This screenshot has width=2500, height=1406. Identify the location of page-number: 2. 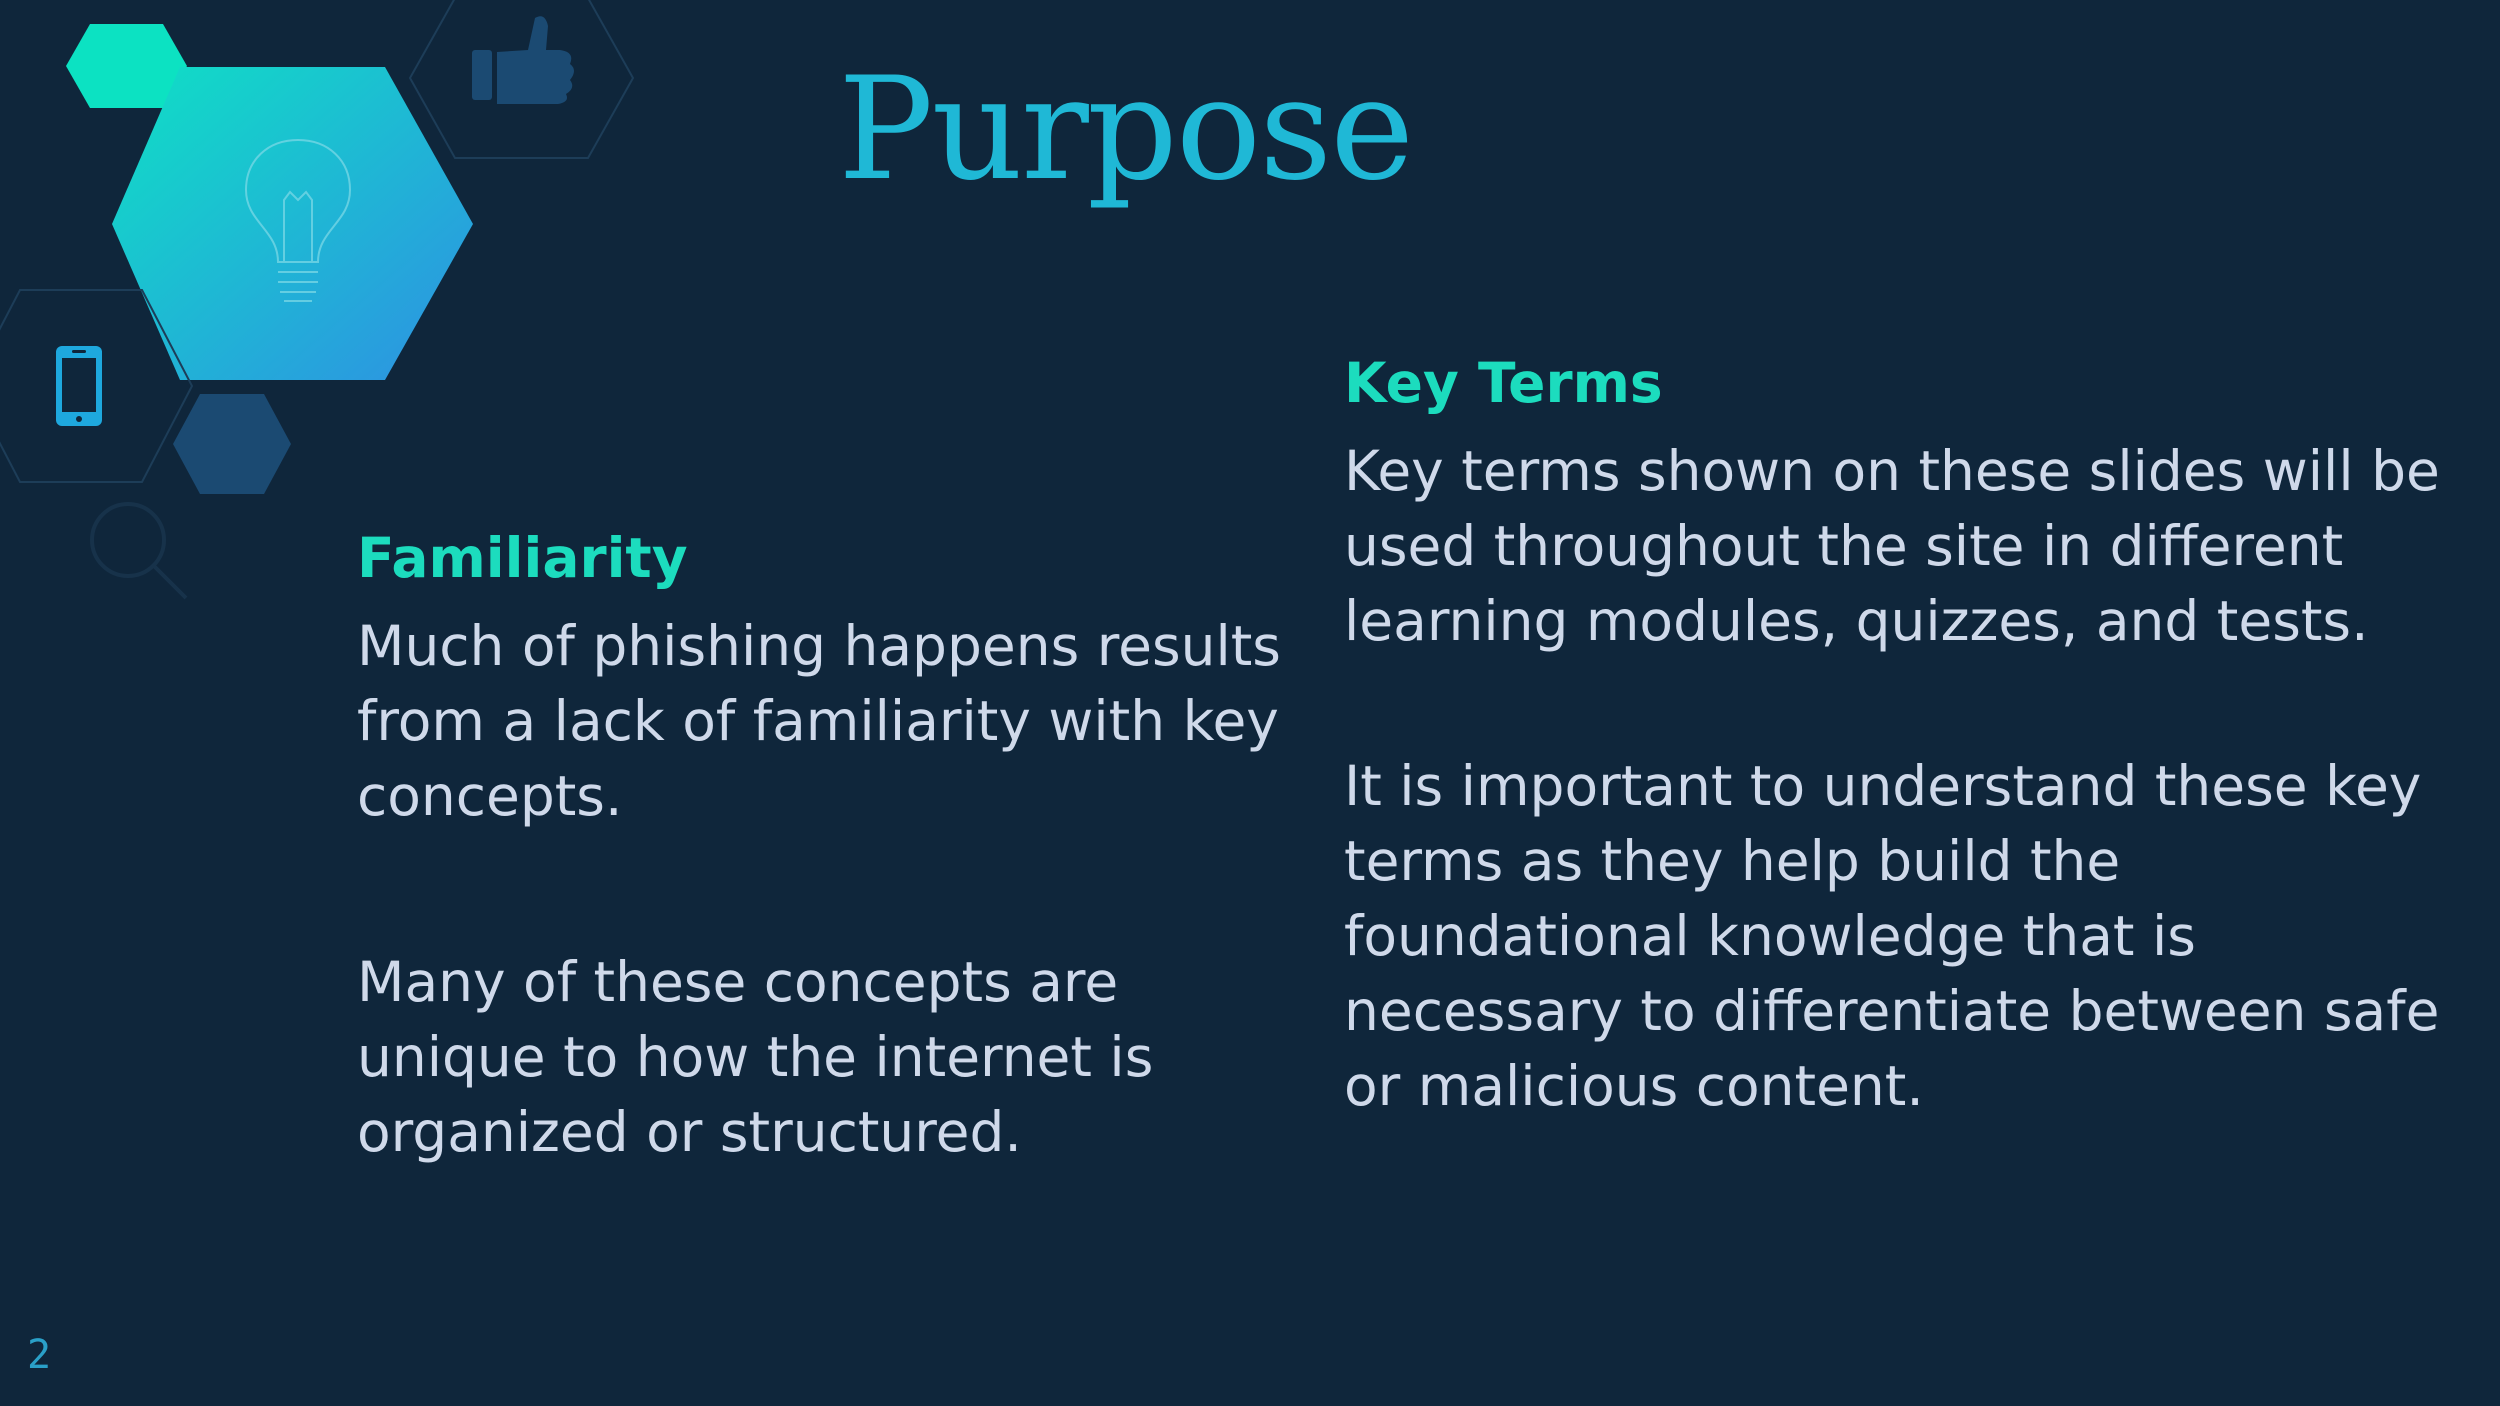
(39, 1355).